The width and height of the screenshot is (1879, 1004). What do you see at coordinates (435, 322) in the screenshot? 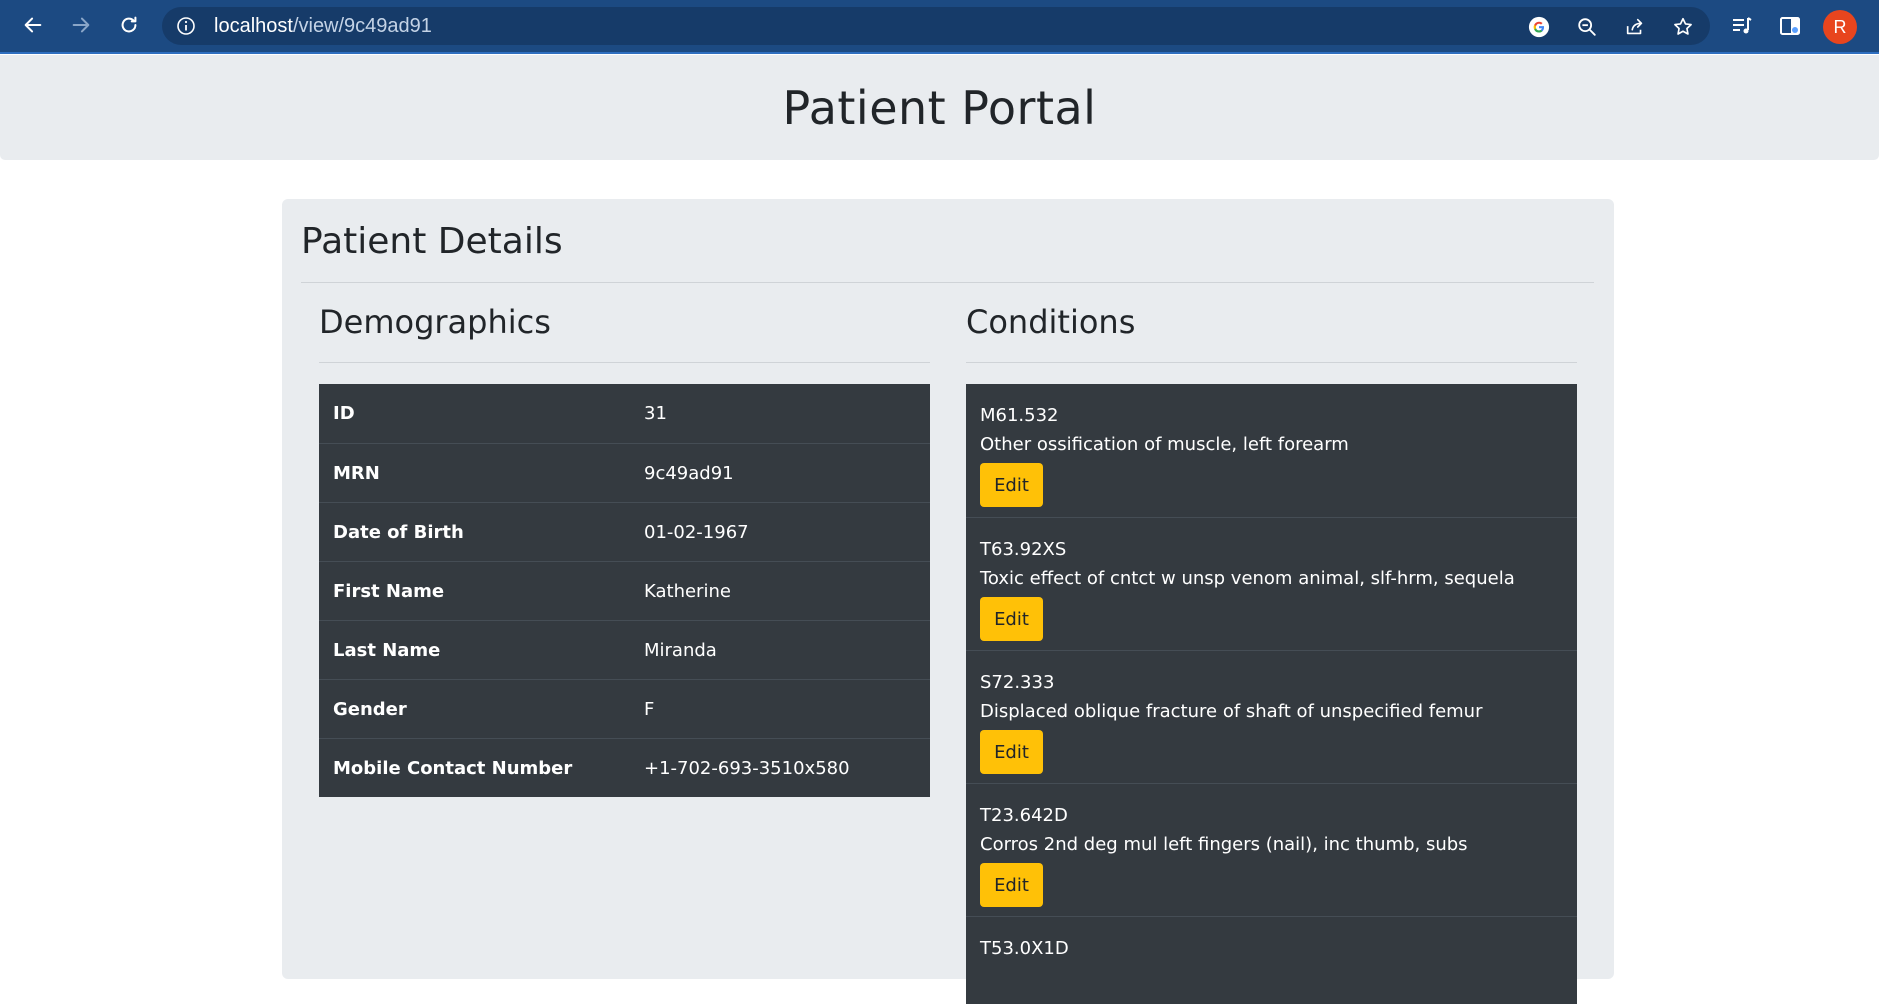
I see `demographics-title: Demographics` at bounding box center [435, 322].